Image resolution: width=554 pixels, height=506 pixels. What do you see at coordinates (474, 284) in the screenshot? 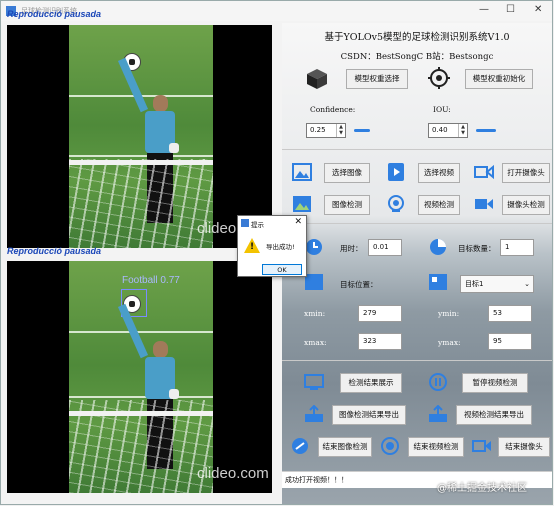
I see `target-select-value: 目标1` at bounding box center [474, 284].